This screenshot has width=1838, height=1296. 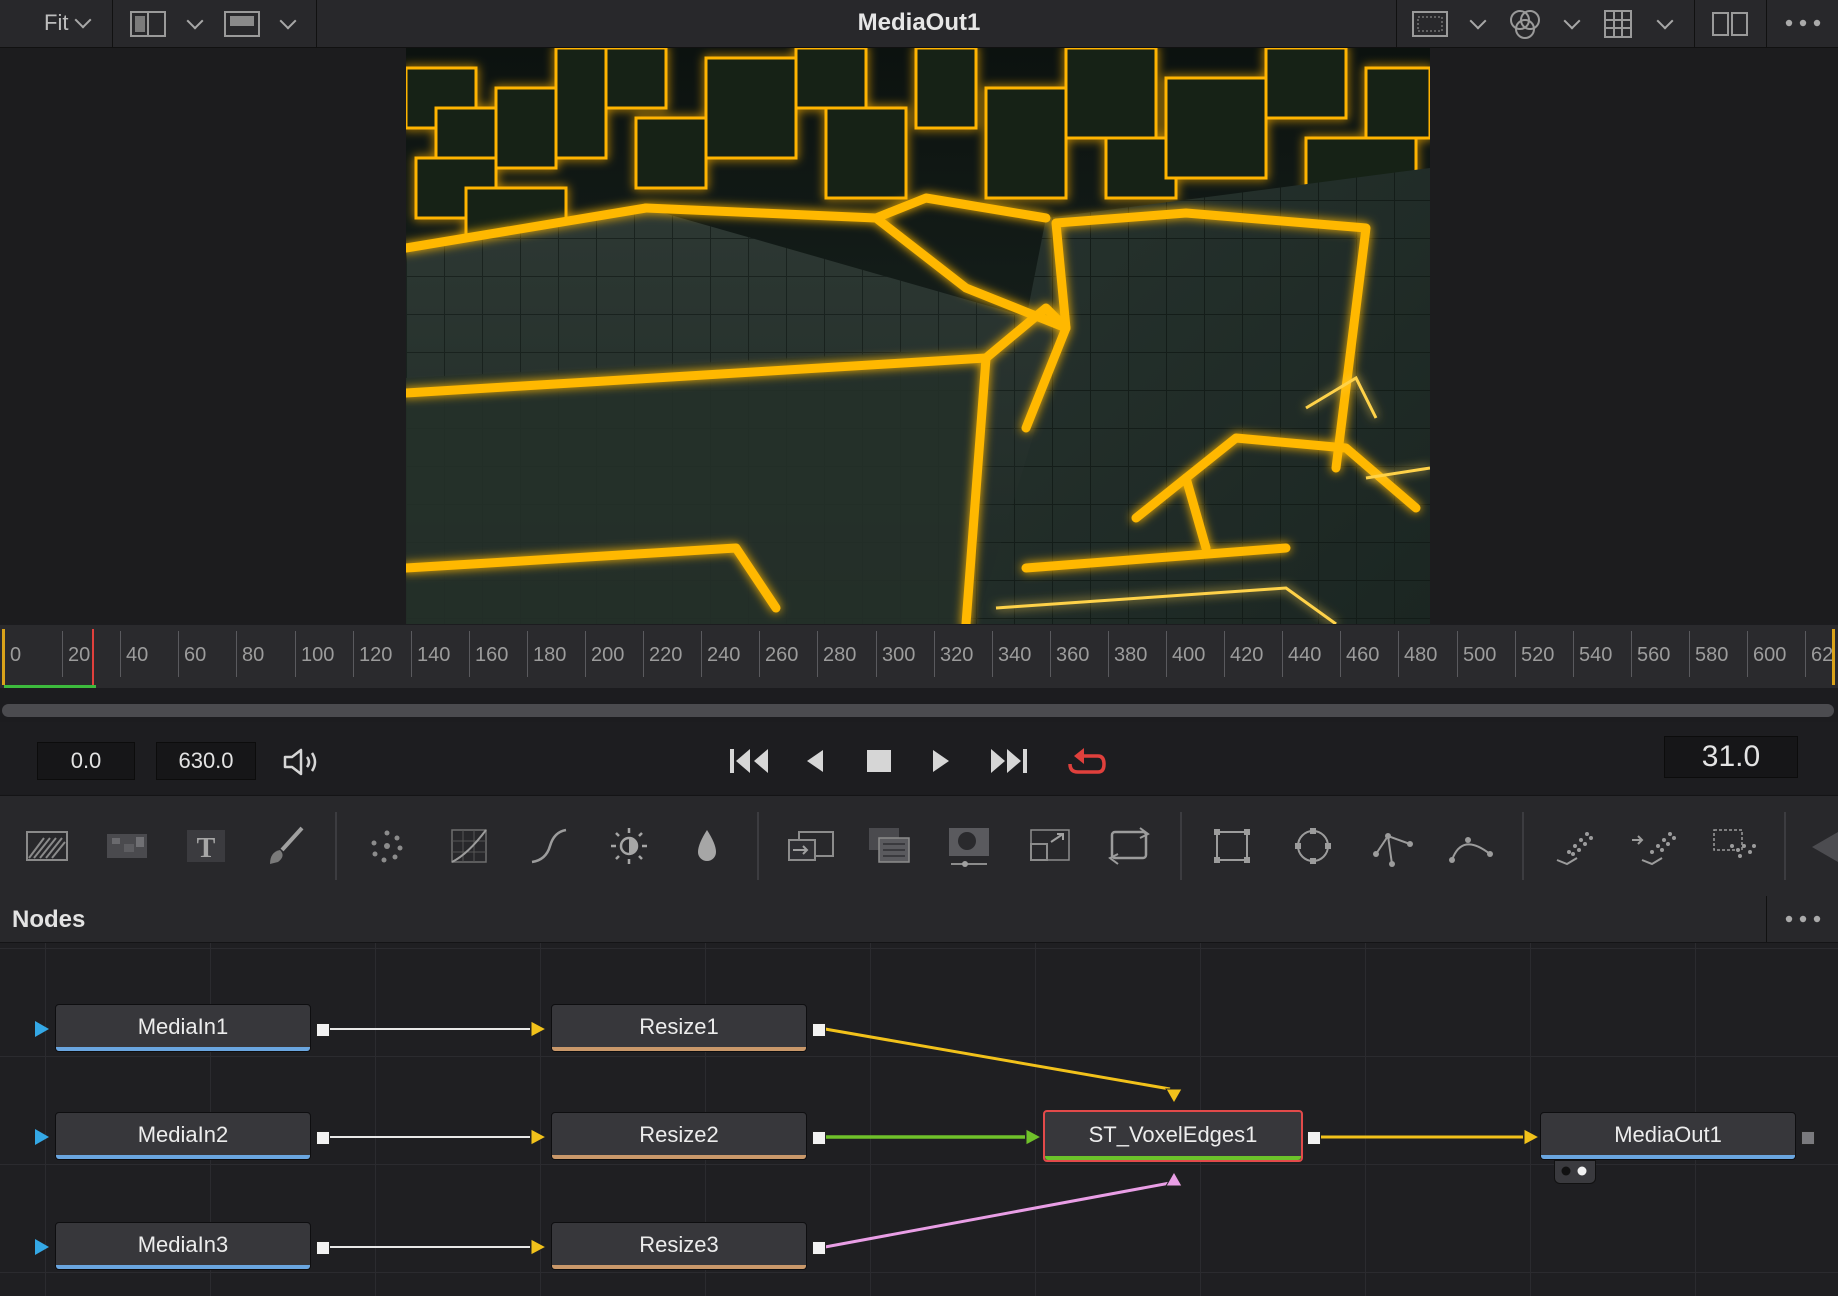 I want to click on rectangle-mask-icon, so click(x=1232, y=846).